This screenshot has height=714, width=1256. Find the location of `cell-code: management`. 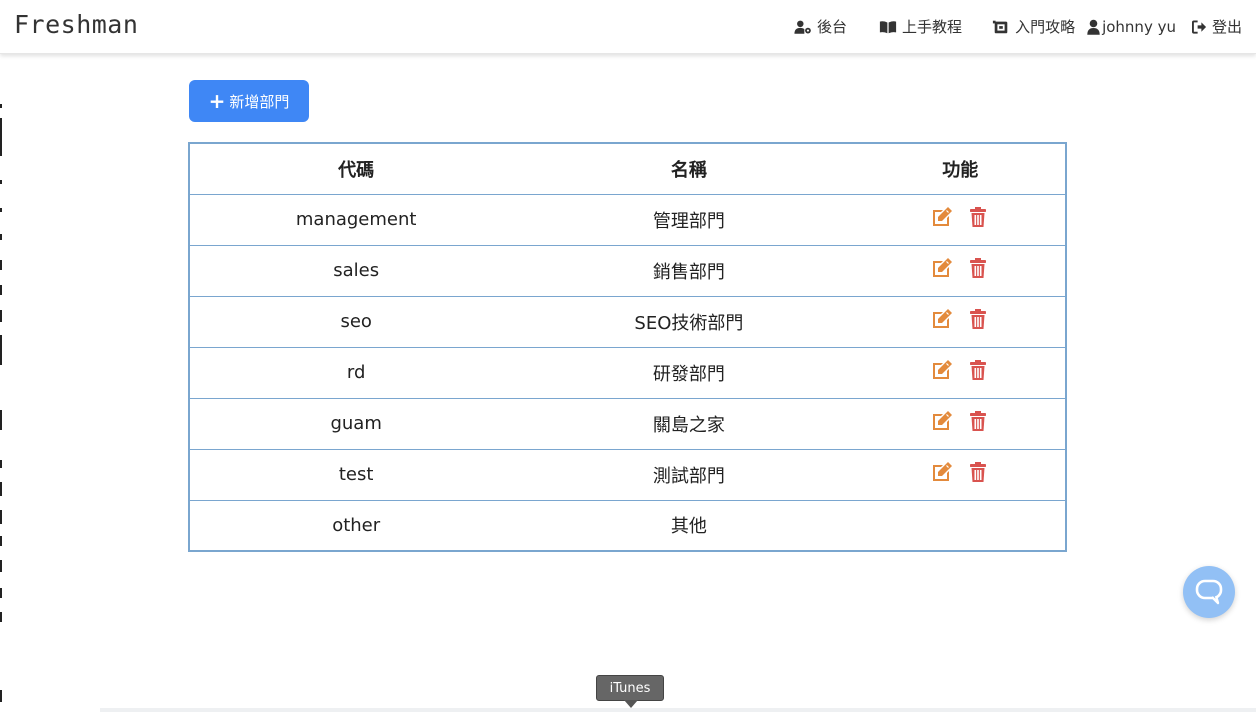

cell-code: management is located at coordinates (356, 220).